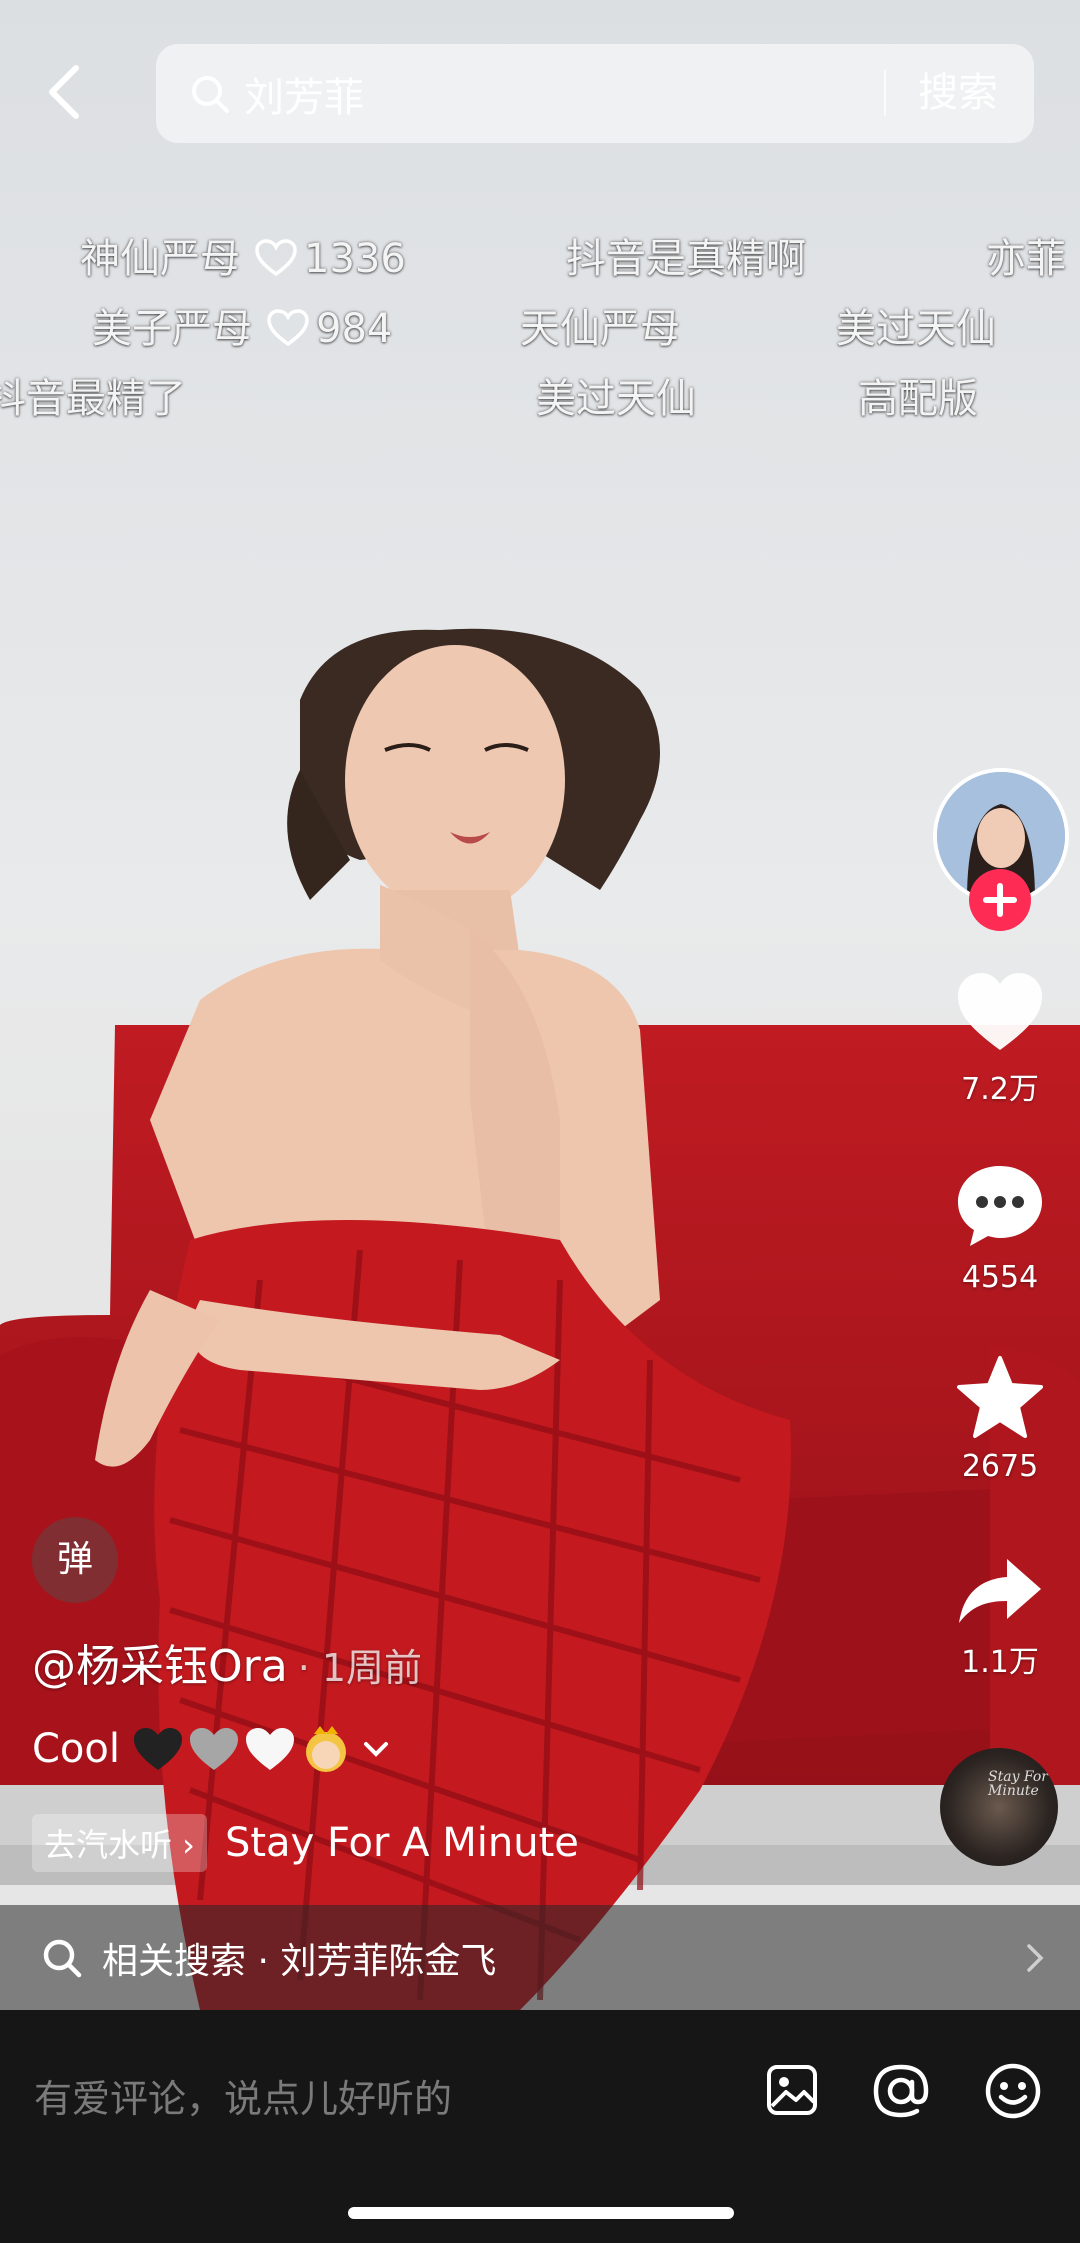  Describe the element at coordinates (958, 93) in the screenshot. I see `search-button: 搜索` at that location.